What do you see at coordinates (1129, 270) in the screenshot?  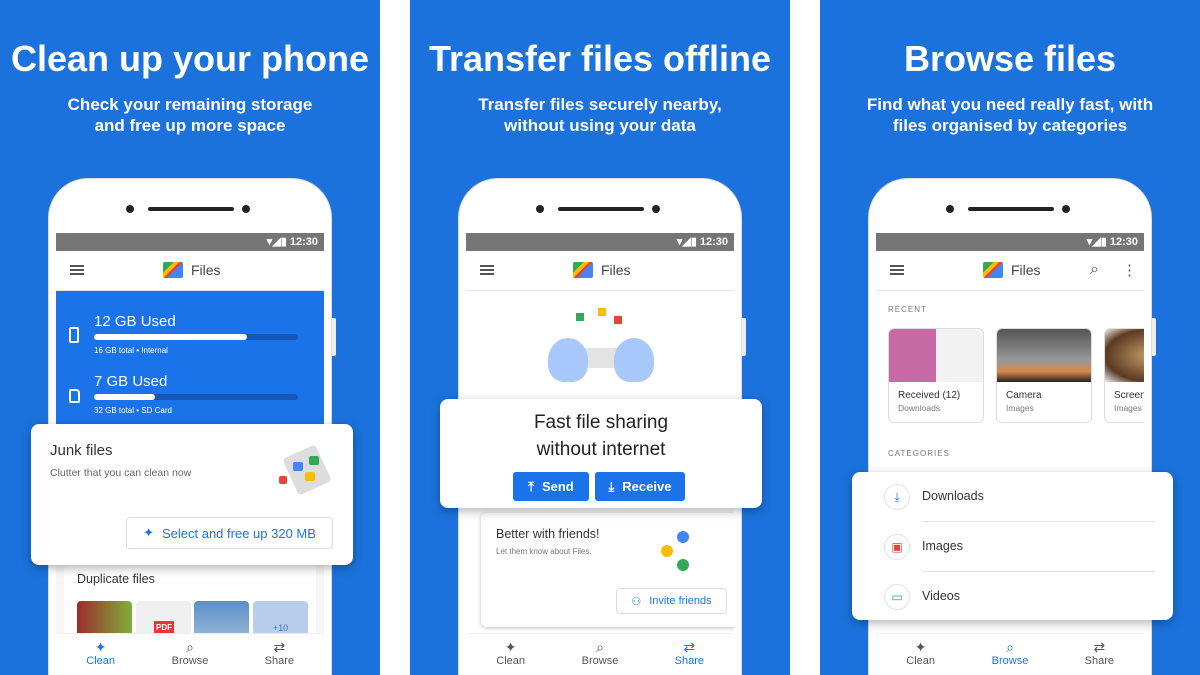 I see `more-vert-icon: ⋮` at bounding box center [1129, 270].